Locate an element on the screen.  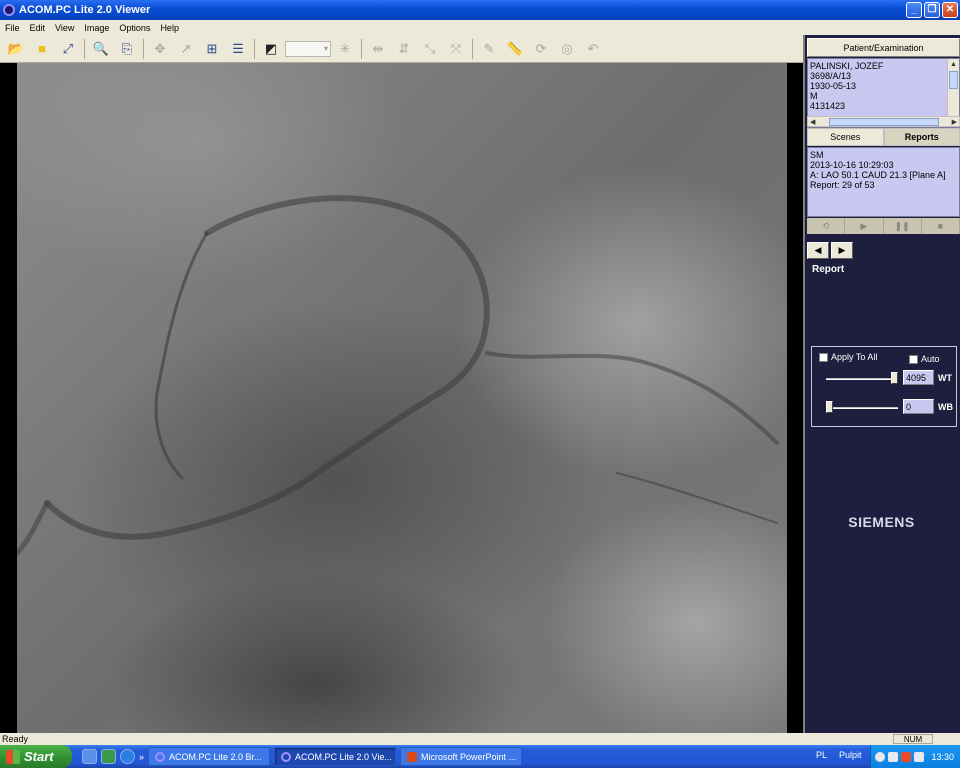
wb-slider is located at coordinates (862, 407).